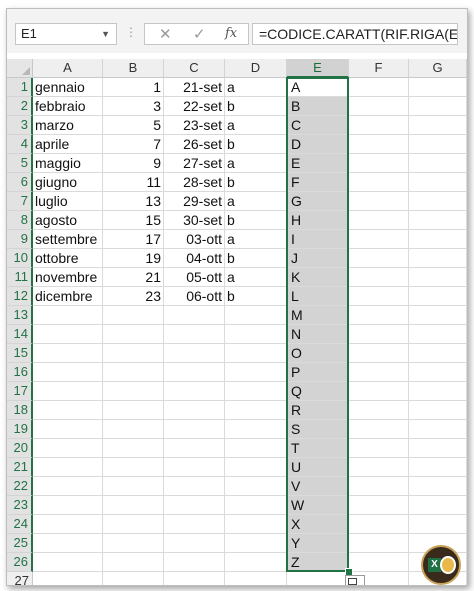 The image size is (474, 591). Describe the element at coordinates (133, 277) in the screenshot. I see `cell-b11: 21` at that location.